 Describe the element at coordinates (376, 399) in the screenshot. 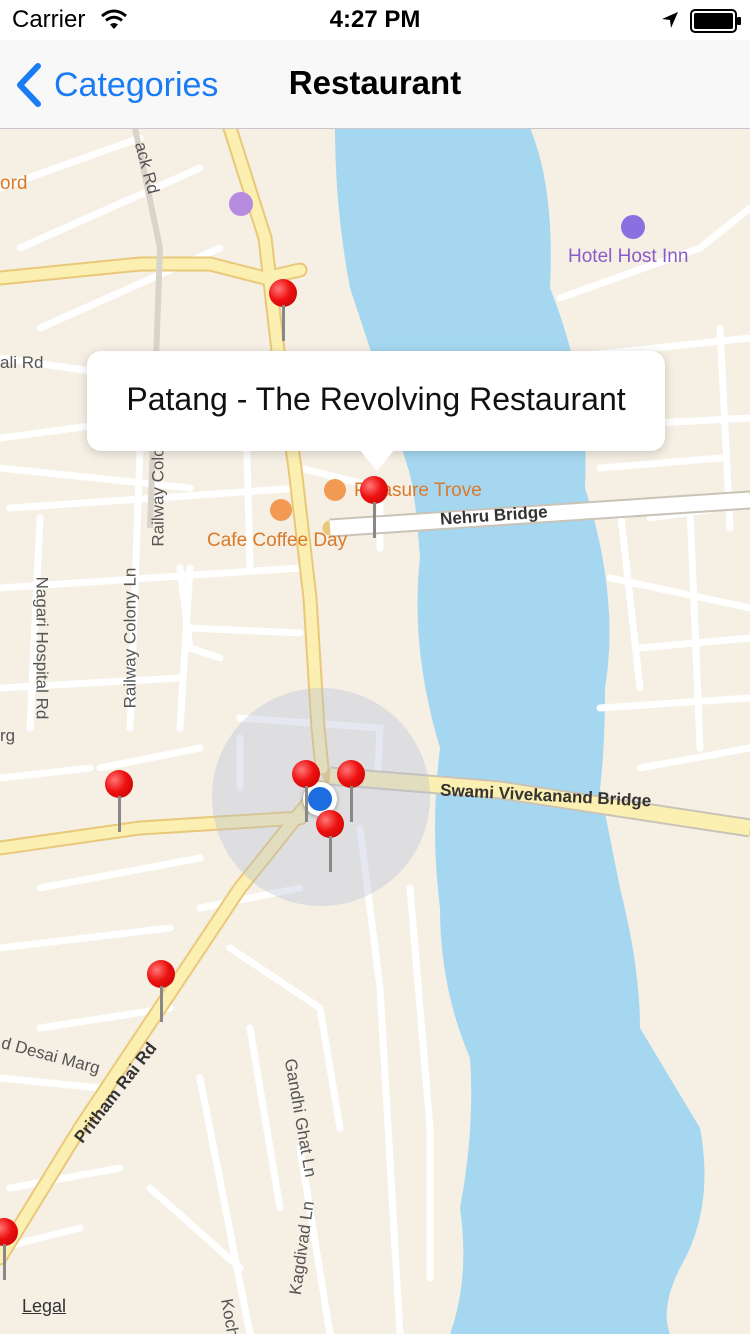

I see `callout-title: Patang - The Revolving Restaurant` at that location.